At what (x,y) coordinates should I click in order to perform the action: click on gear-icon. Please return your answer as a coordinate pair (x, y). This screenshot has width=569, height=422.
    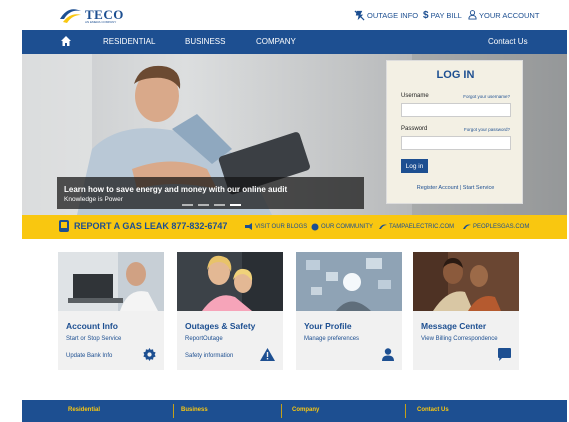
    Looking at the image, I should click on (149, 354).